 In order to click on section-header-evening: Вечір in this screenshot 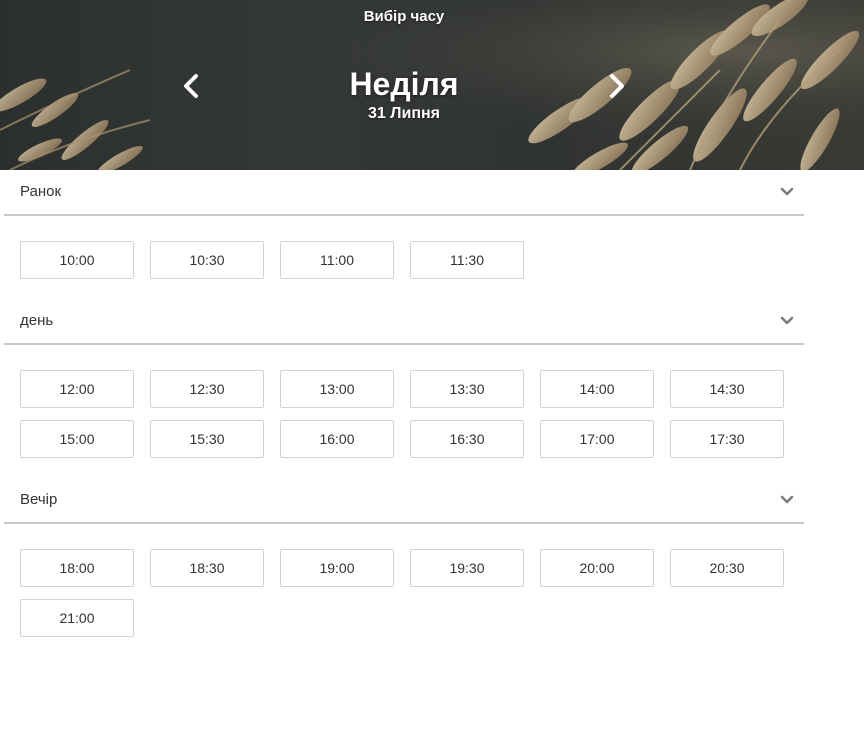, I will do `click(404, 501)`.